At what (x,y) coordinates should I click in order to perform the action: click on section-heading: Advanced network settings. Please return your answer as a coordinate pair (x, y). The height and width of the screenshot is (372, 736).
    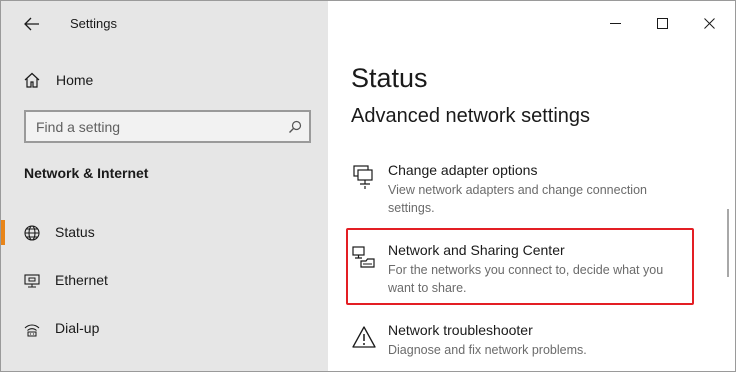
    Looking at the image, I should click on (471, 116).